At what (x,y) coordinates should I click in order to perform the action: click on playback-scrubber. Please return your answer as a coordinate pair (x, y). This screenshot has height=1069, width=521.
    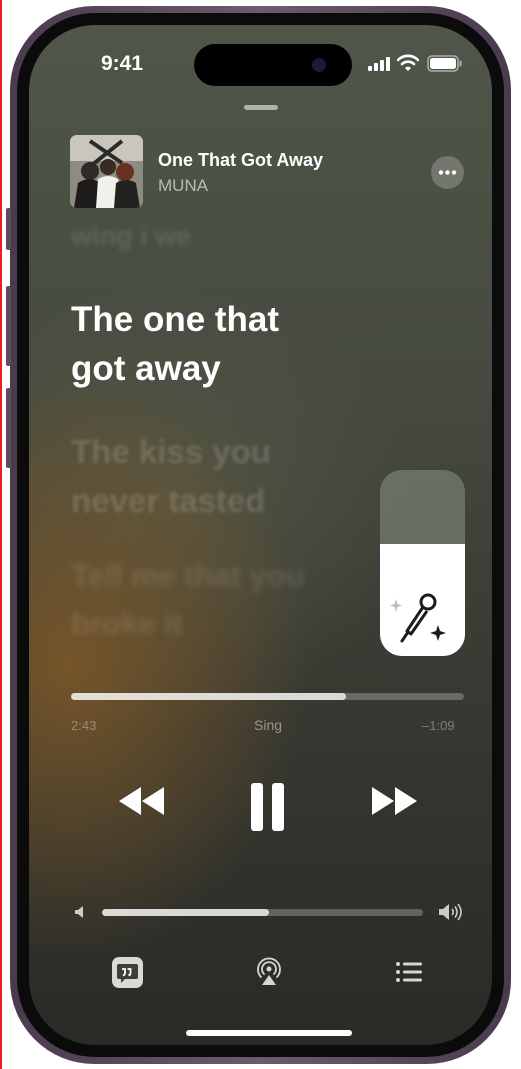
    Looking at the image, I should click on (267, 696).